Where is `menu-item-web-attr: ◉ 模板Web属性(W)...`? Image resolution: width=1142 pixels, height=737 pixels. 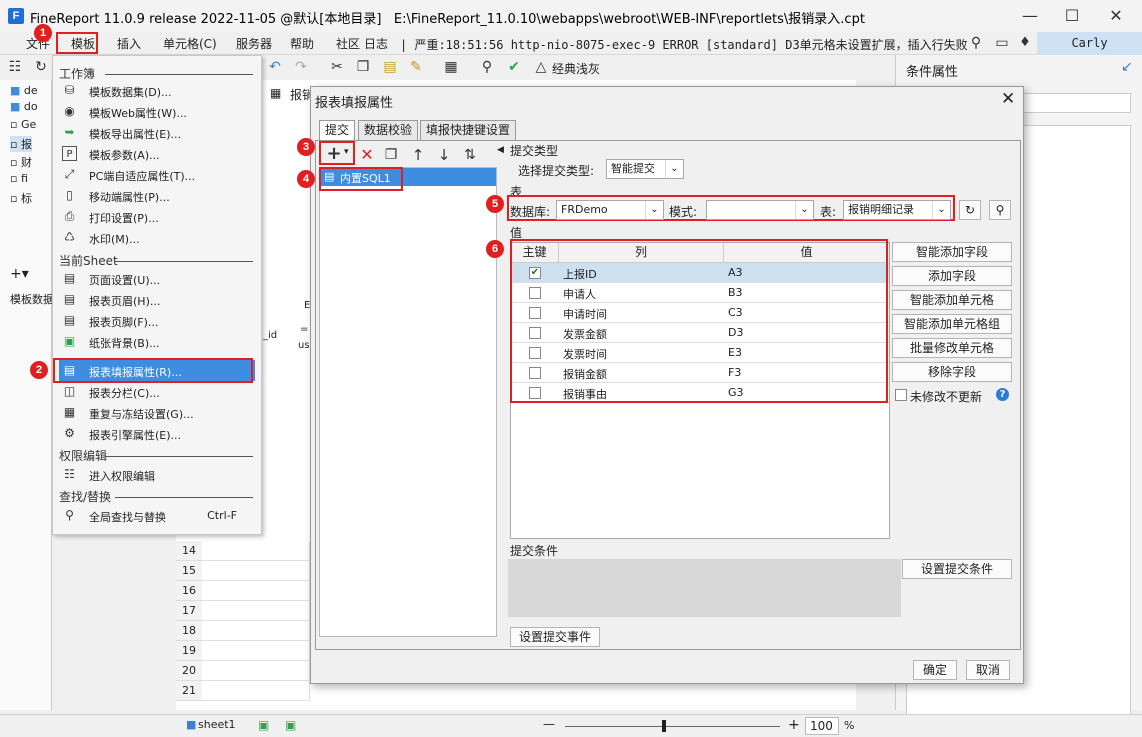 menu-item-web-attr: ◉ 模板Web属性(W)... is located at coordinates (157, 111).